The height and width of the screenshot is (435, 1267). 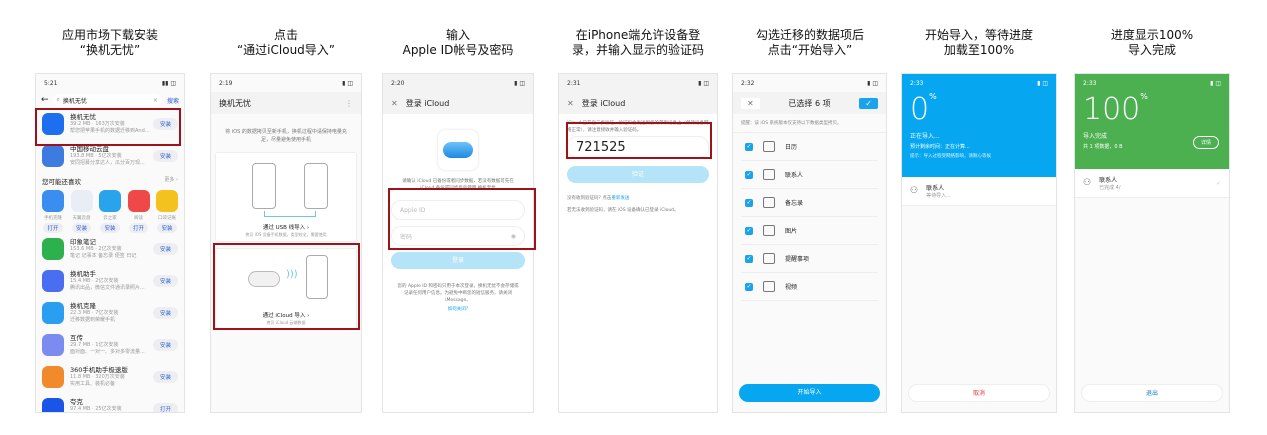 What do you see at coordinates (286, 197) in the screenshot?
I see `usb-import-card: 通过 USB 线导入 › 拷贝 iOS 设备手机数据，类型较全，需要使用` at bounding box center [286, 197].